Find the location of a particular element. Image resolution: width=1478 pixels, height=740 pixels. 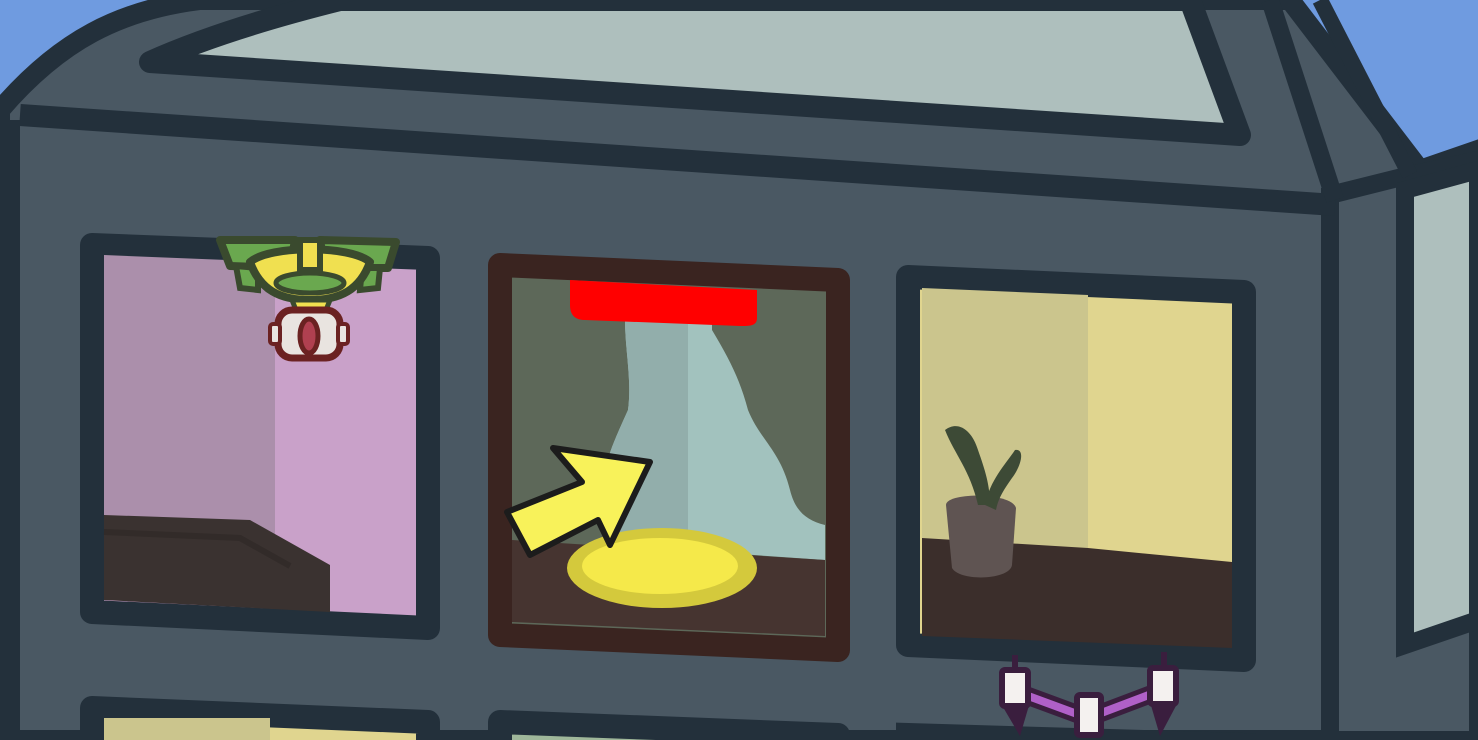

room-bottom-left is located at coordinates (260, 718).